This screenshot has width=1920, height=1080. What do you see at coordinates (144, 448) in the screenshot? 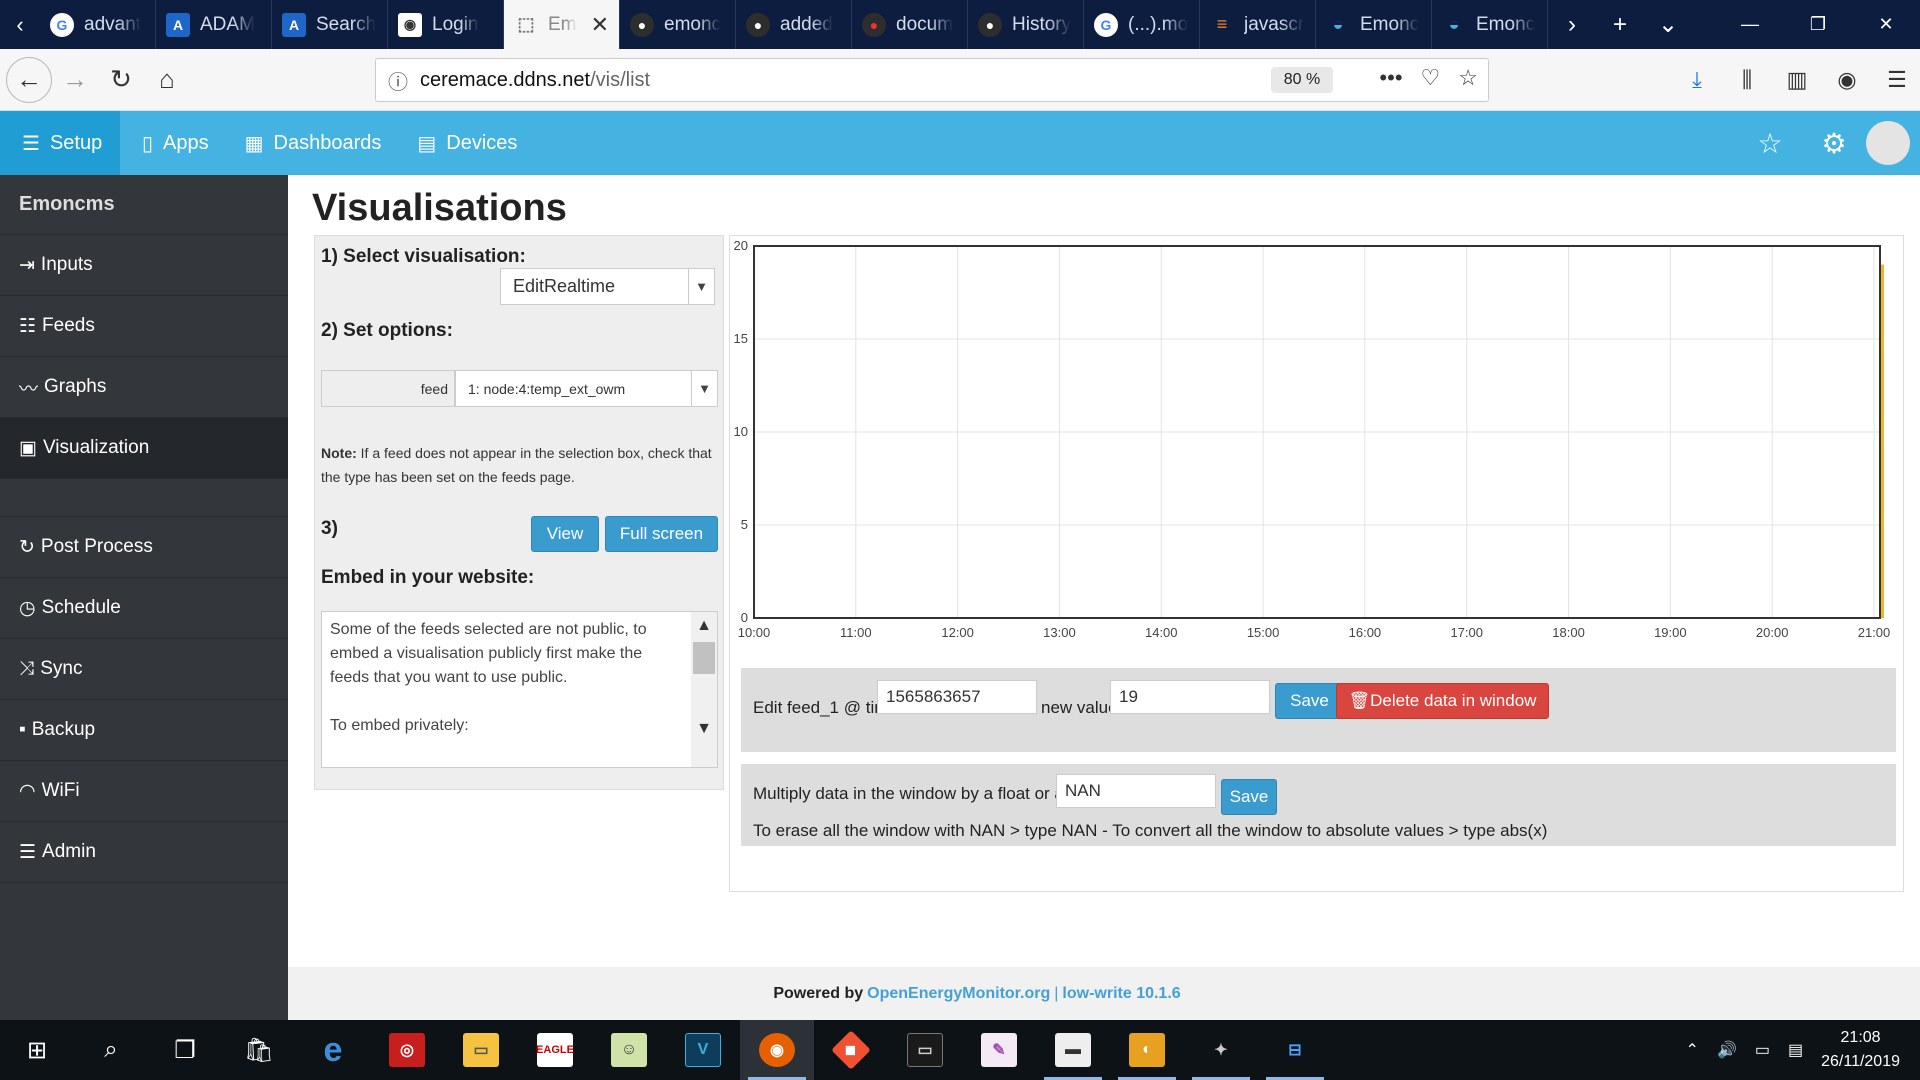
I see `sidebar-item-visualization: ▣ Visualization` at bounding box center [144, 448].